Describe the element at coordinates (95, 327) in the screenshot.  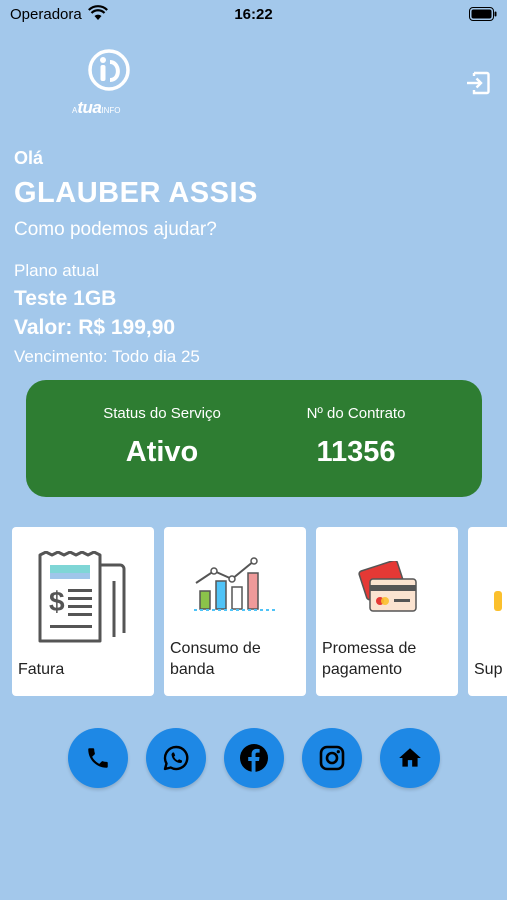
I see `plan-value: Valor: R$ 199,90` at that location.